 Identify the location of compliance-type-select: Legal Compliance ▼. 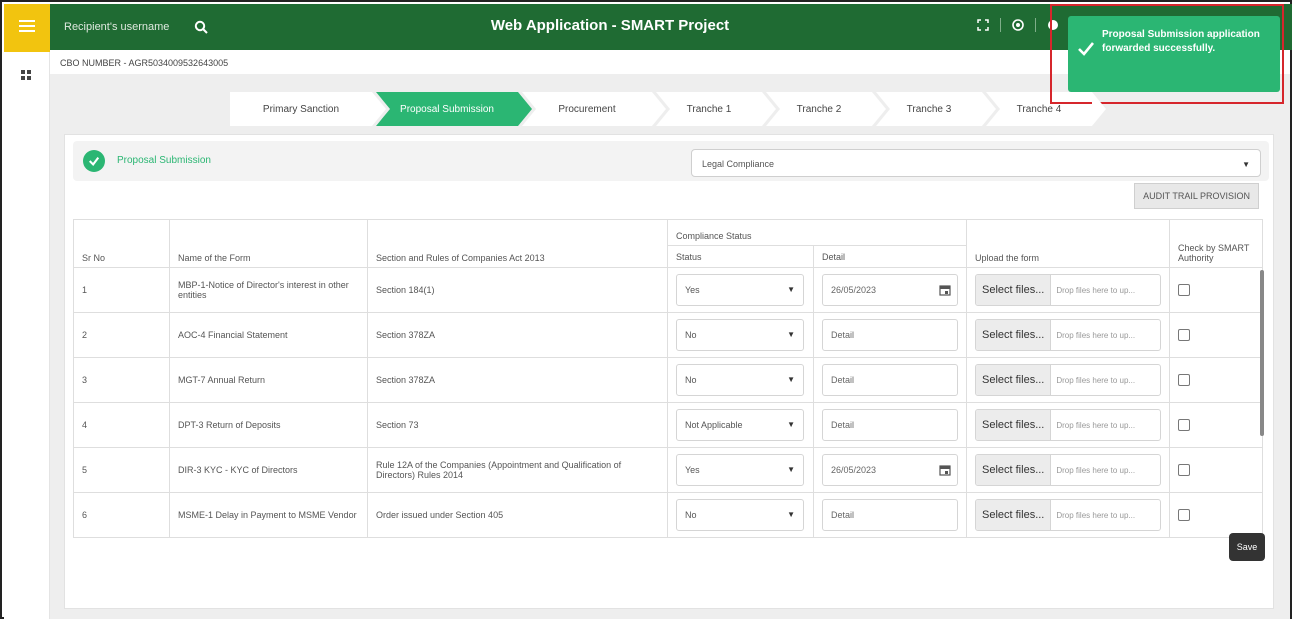
(976, 163).